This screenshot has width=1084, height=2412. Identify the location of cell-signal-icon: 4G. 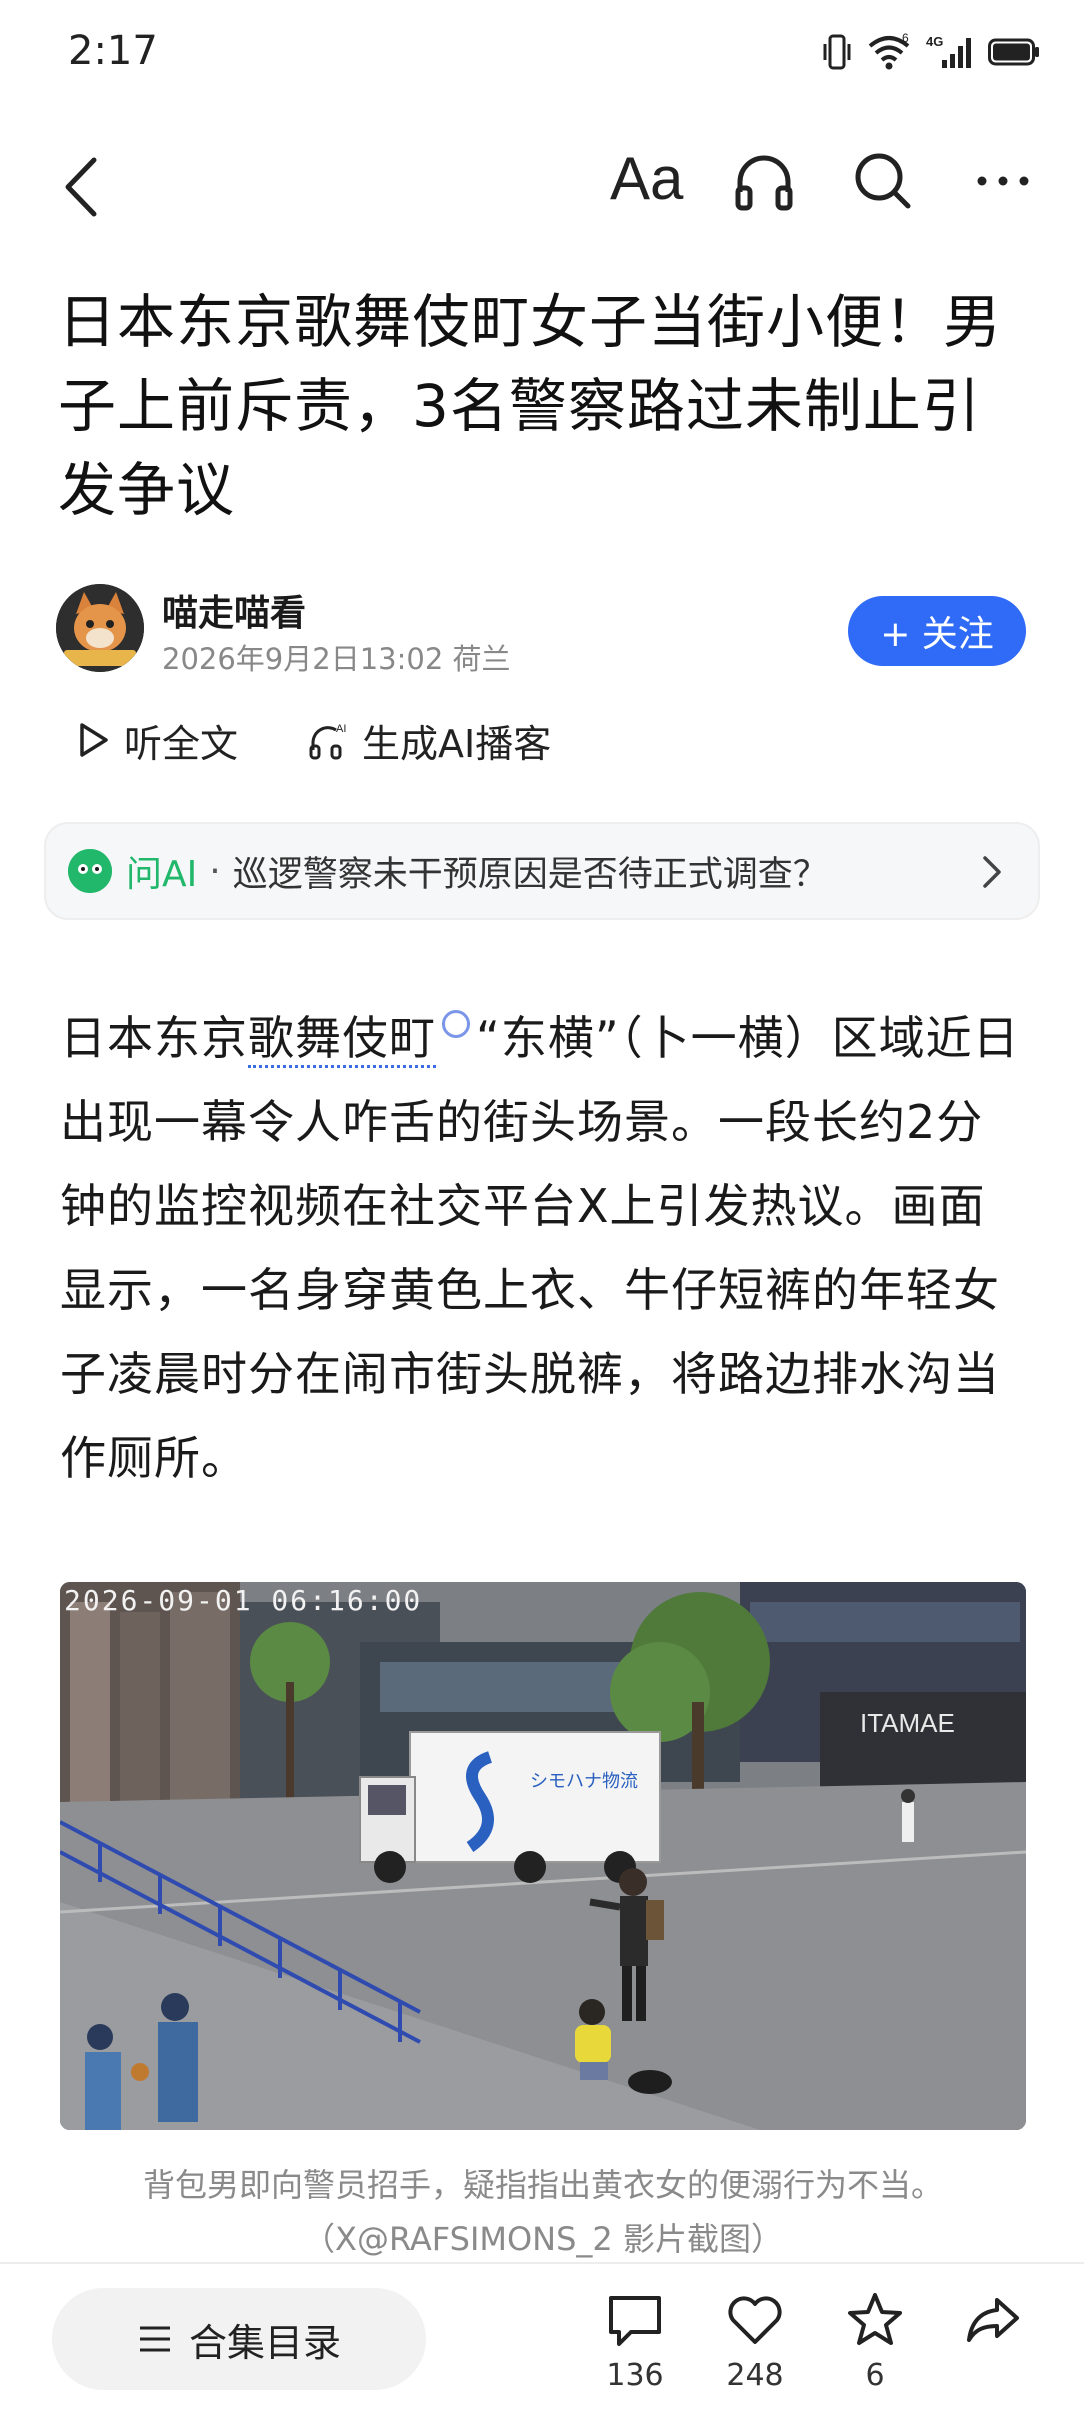
(950, 52).